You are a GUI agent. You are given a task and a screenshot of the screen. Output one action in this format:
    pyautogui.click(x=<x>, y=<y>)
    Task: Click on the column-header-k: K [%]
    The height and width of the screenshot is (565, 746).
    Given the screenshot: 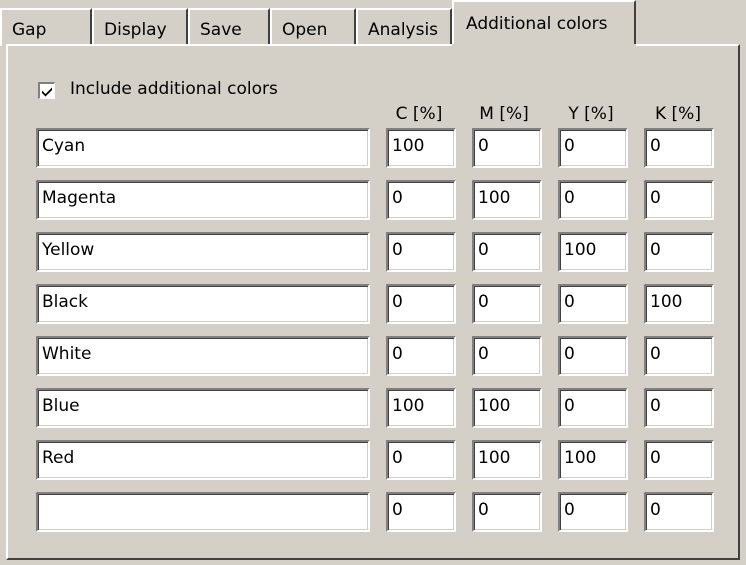 What is the action you would take?
    pyautogui.click(x=678, y=114)
    